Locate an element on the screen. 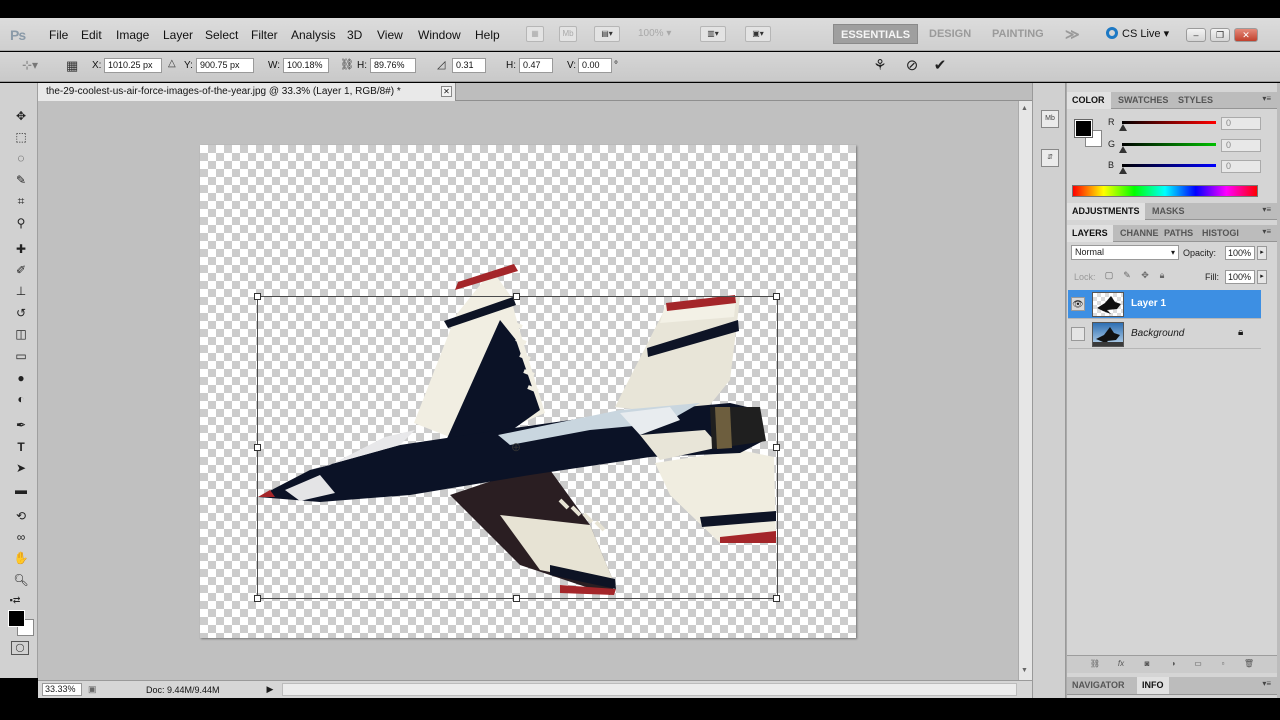  mini-bridge-panel-icon: Mb is located at coordinates (1050, 119).